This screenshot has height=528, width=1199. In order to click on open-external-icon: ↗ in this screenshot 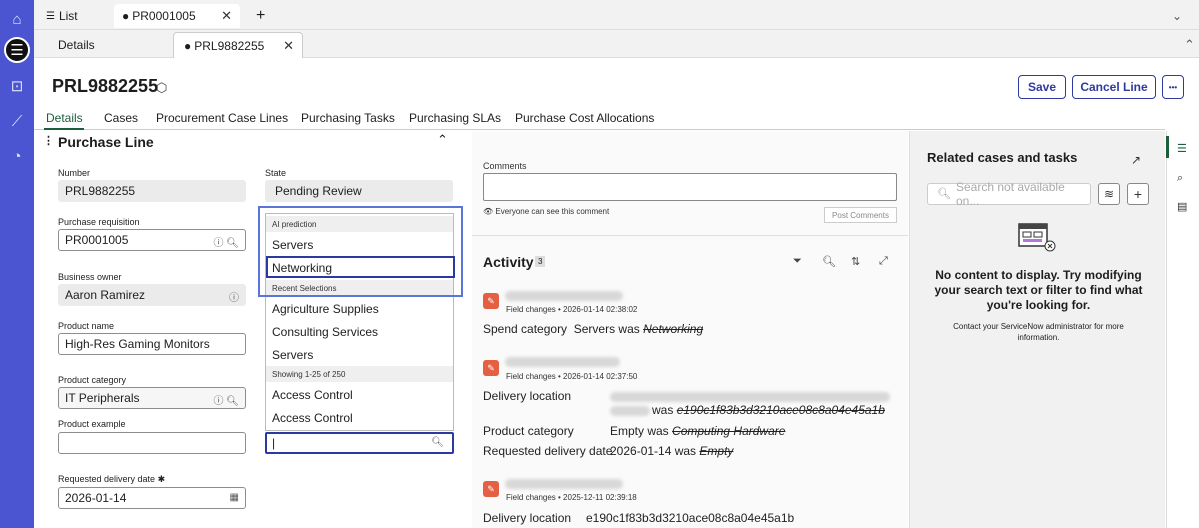, I will do `click(1136, 160)`.